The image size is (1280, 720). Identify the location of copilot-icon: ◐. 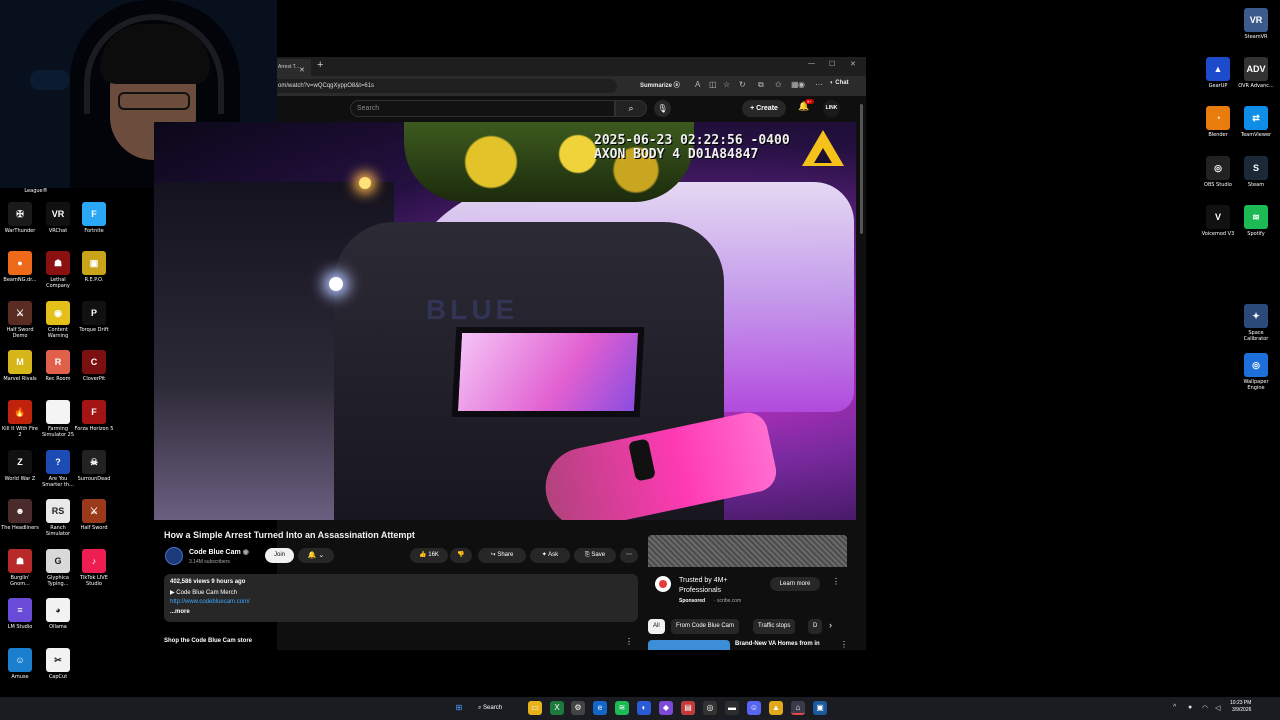
(644, 708).